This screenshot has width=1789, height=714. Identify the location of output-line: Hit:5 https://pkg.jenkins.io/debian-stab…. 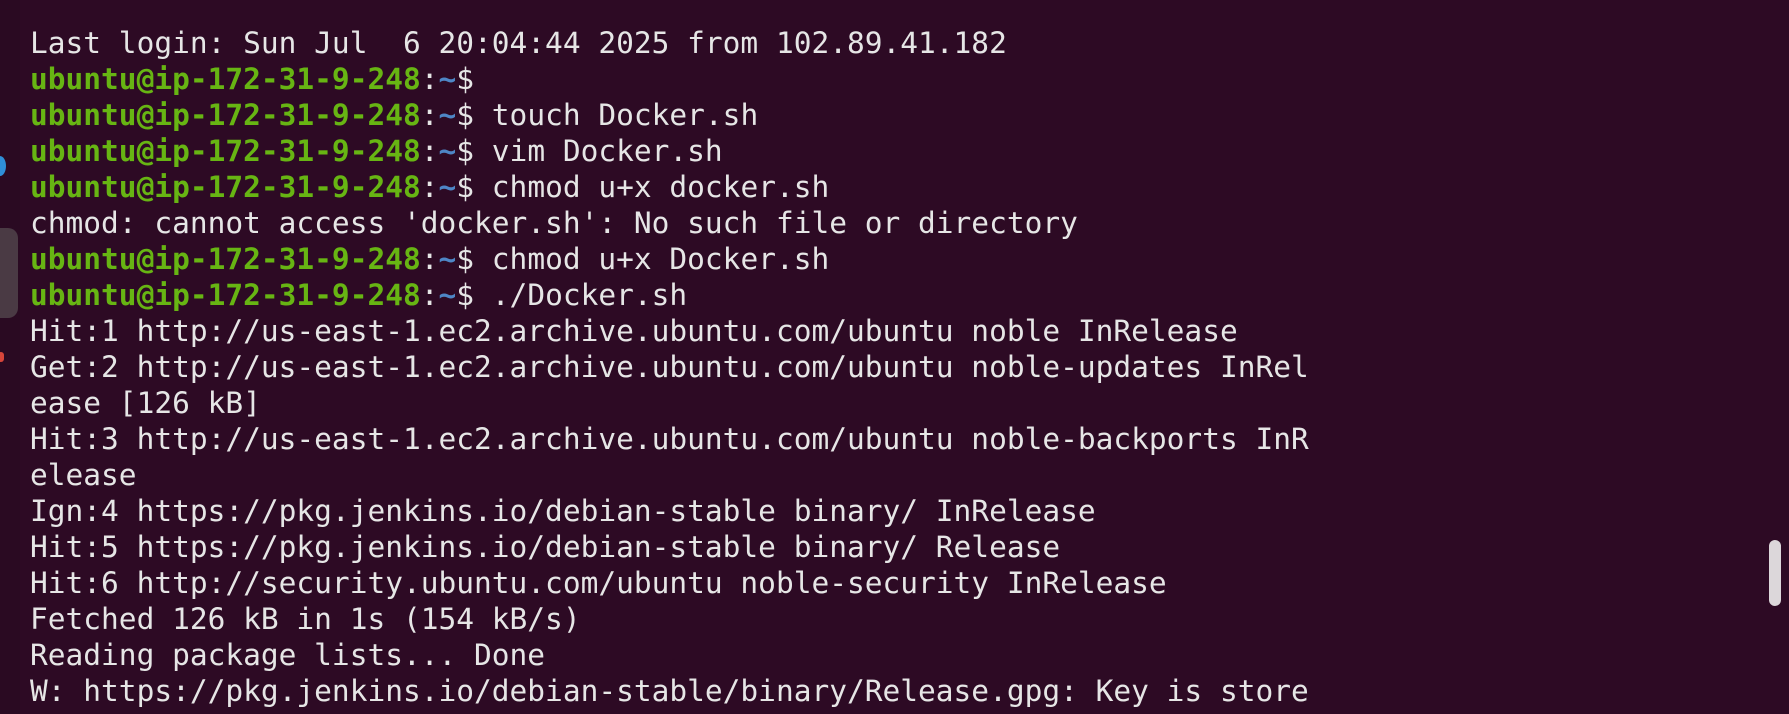
(545, 547).